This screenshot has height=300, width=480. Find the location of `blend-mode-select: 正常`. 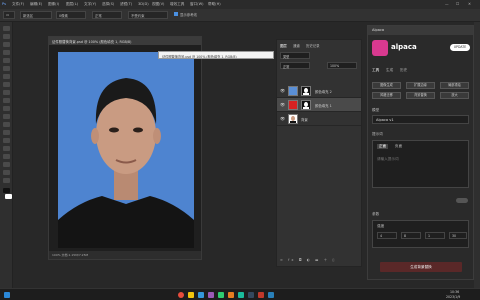

blend-mode-select: 正常 is located at coordinates (295, 65).